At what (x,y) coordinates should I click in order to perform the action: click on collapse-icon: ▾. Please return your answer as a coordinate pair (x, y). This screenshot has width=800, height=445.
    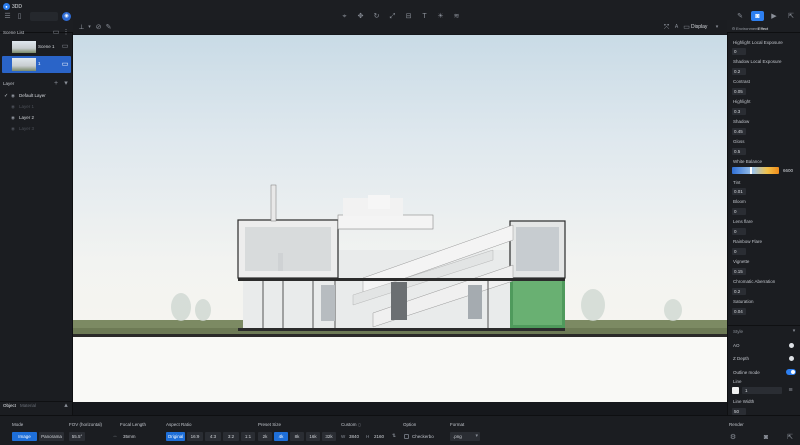
    Looking at the image, I should click on (66, 83).